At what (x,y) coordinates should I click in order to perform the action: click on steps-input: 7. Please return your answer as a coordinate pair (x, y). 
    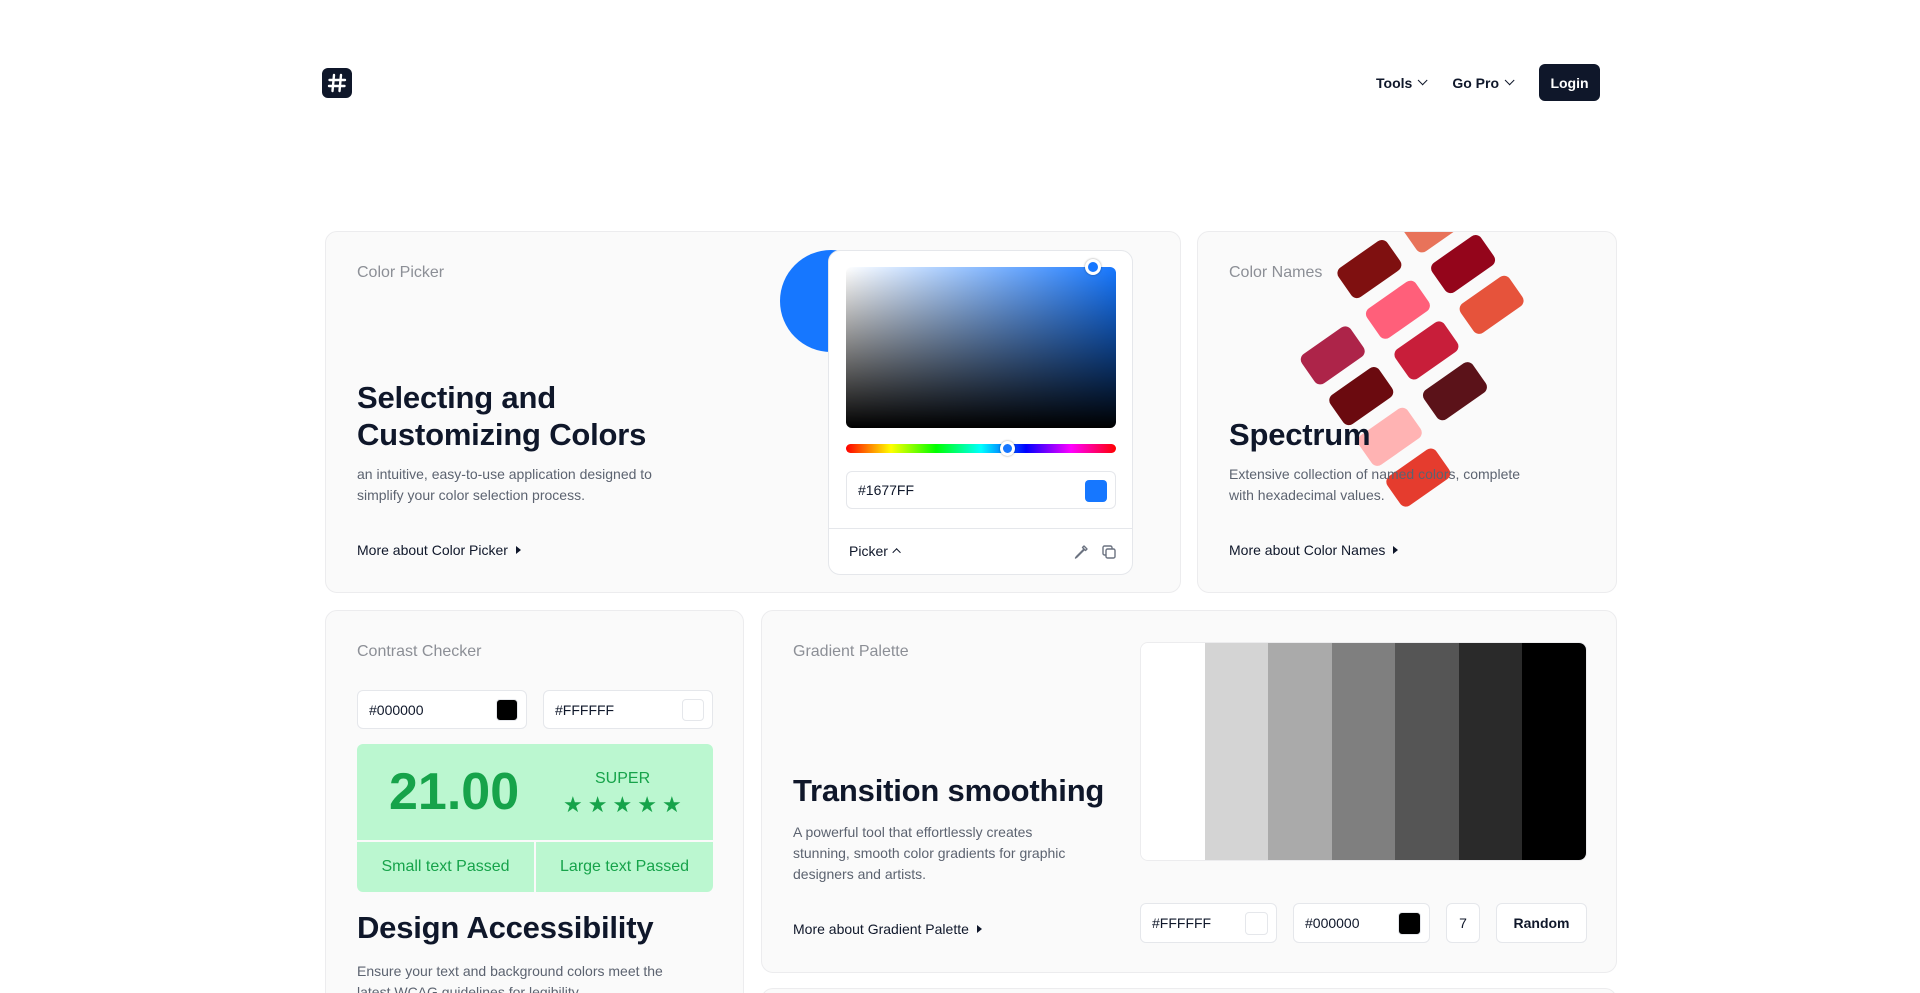
    Looking at the image, I should click on (1463, 923).